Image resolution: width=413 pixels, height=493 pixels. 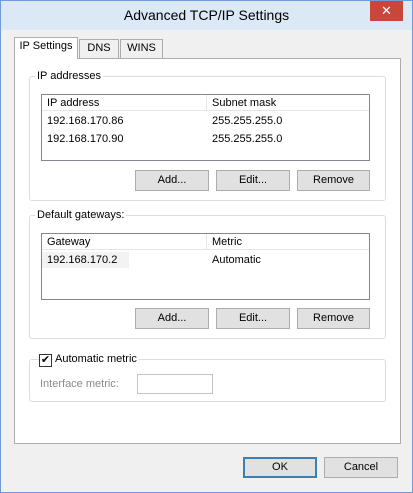 What do you see at coordinates (288, 242) in the screenshot?
I see `column-header-metric: Metric` at bounding box center [288, 242].